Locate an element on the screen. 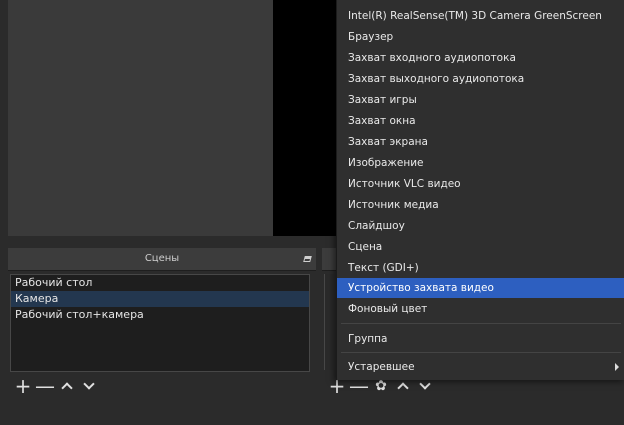 The height and width of the screenshot is (425, 624). menu-item-text-gdi: Текст (GDI+) is located at coordinates (480, 268).